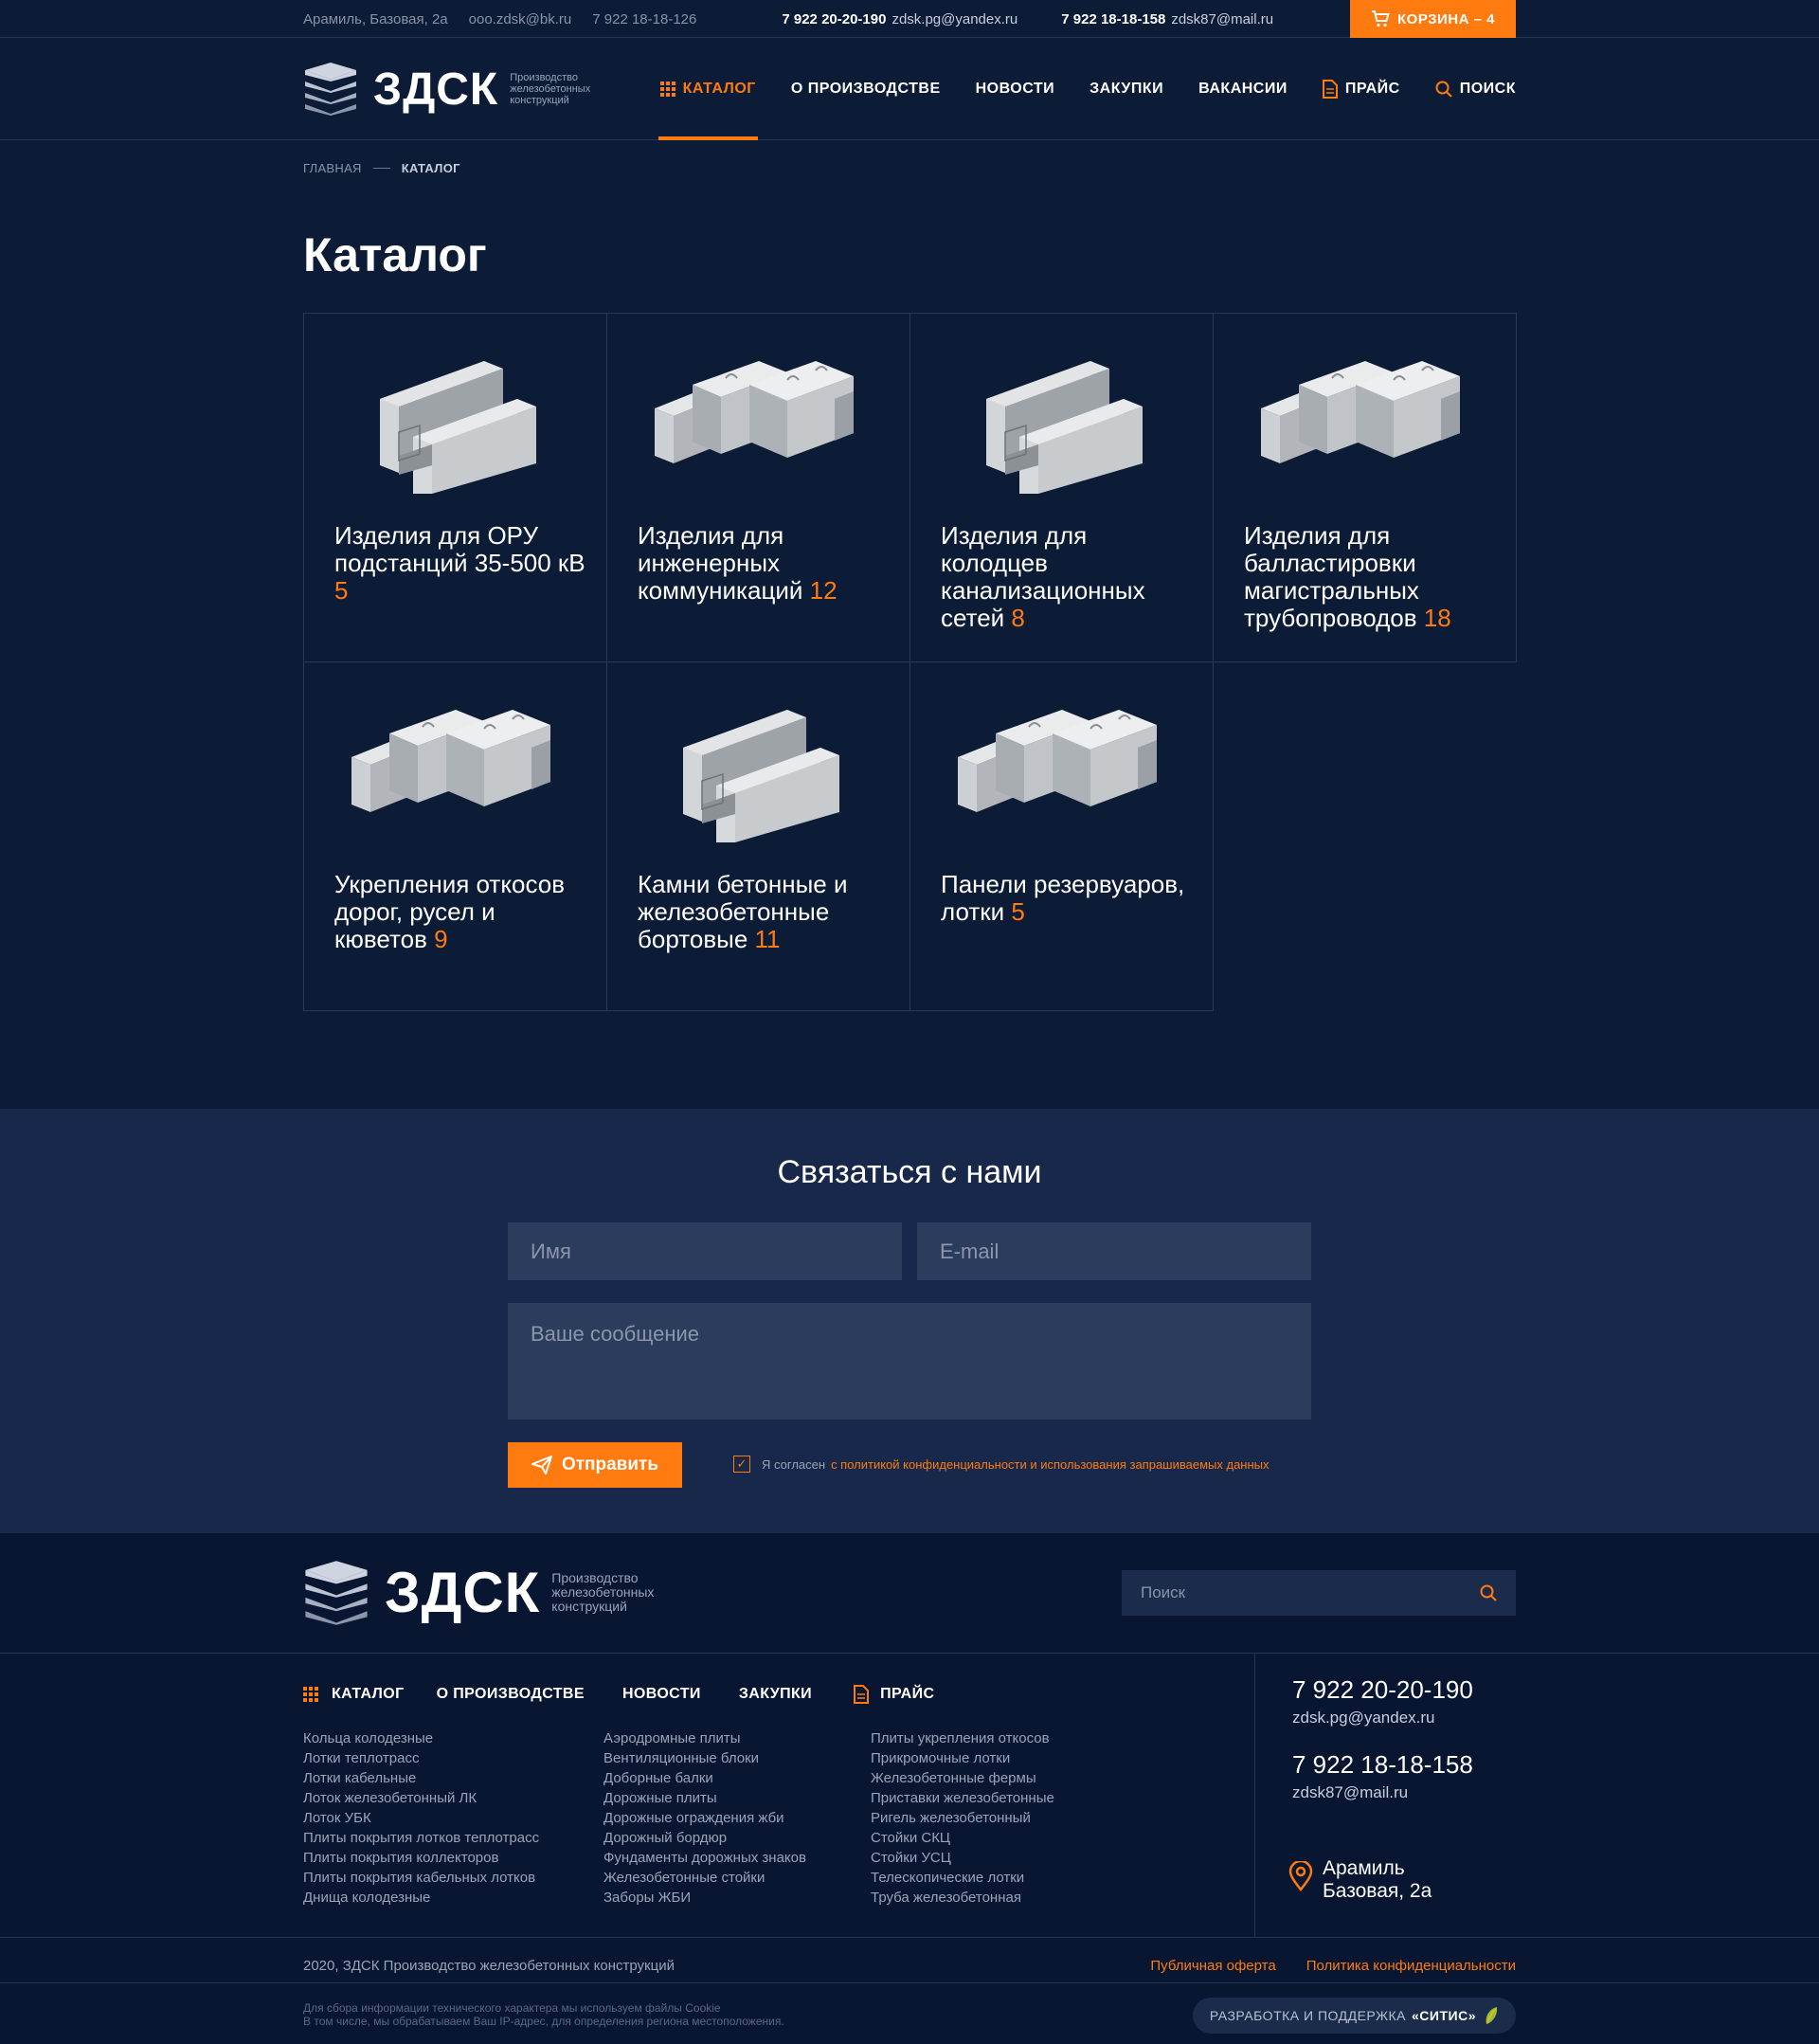 This screenshot has height=2044, width=1819. What do you see at coordinates (704, 1898) in the screenshot?
I see `footer-link: Заборы ЖБИ` at bounding box center [704, 1898].